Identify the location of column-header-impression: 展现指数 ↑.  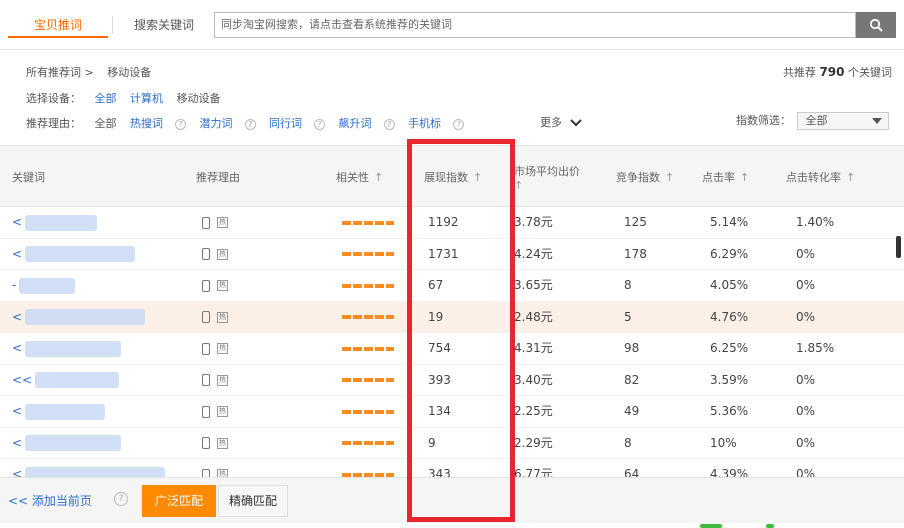
(453, 177).